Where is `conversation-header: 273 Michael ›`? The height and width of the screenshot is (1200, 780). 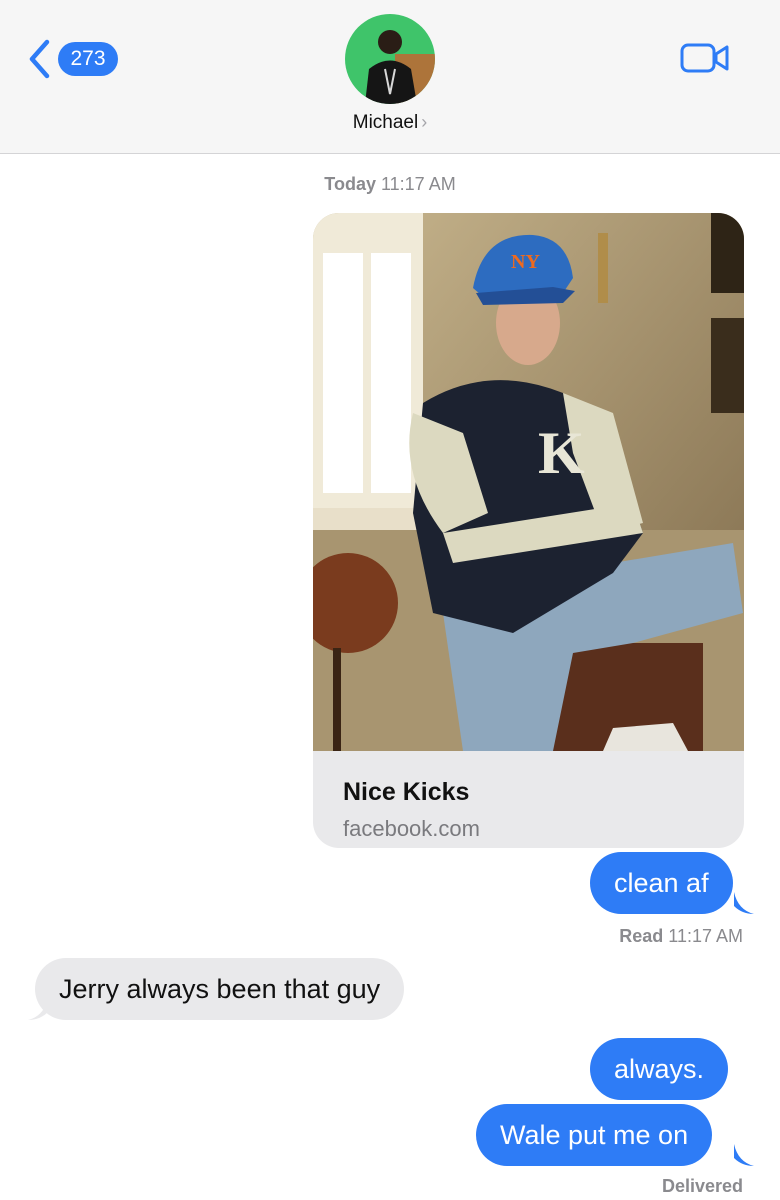
conversation-header: 273 Michael › is located at coordinates (390, 77).